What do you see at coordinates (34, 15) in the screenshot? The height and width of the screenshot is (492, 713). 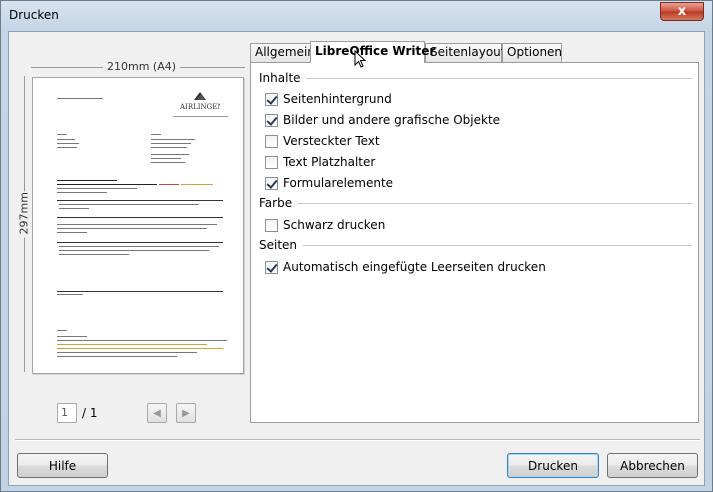 I see `window-title: Drucken` at bounding box center [34, 15].